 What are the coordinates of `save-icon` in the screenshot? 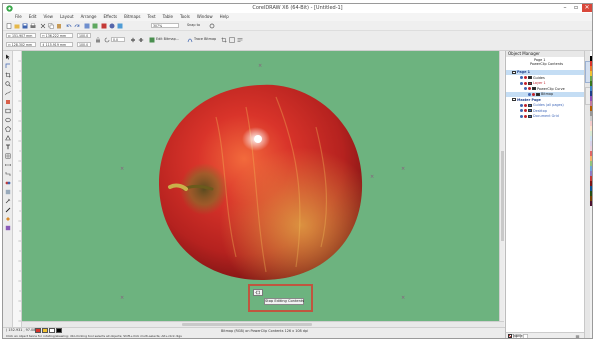 It's located at (25, 26).